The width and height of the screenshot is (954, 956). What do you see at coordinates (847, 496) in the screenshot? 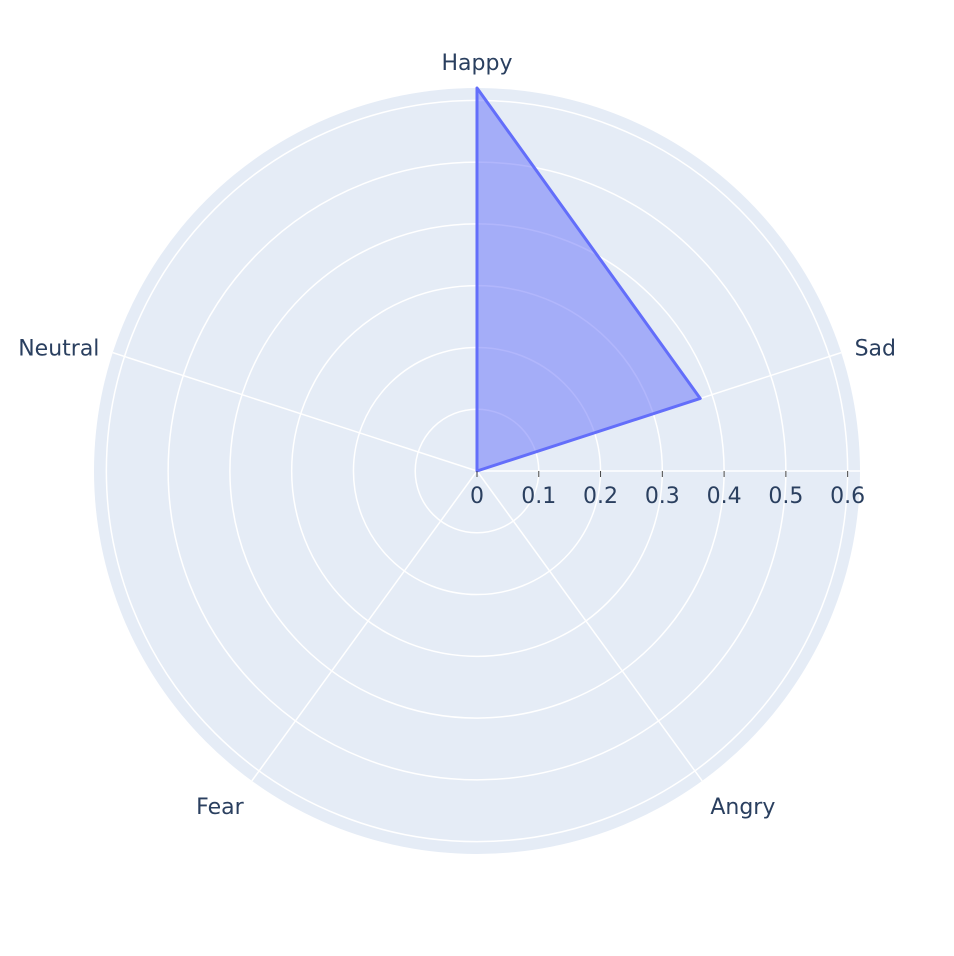
I see `radial-tick-label: 0.6` at bounding box center [847, 496].